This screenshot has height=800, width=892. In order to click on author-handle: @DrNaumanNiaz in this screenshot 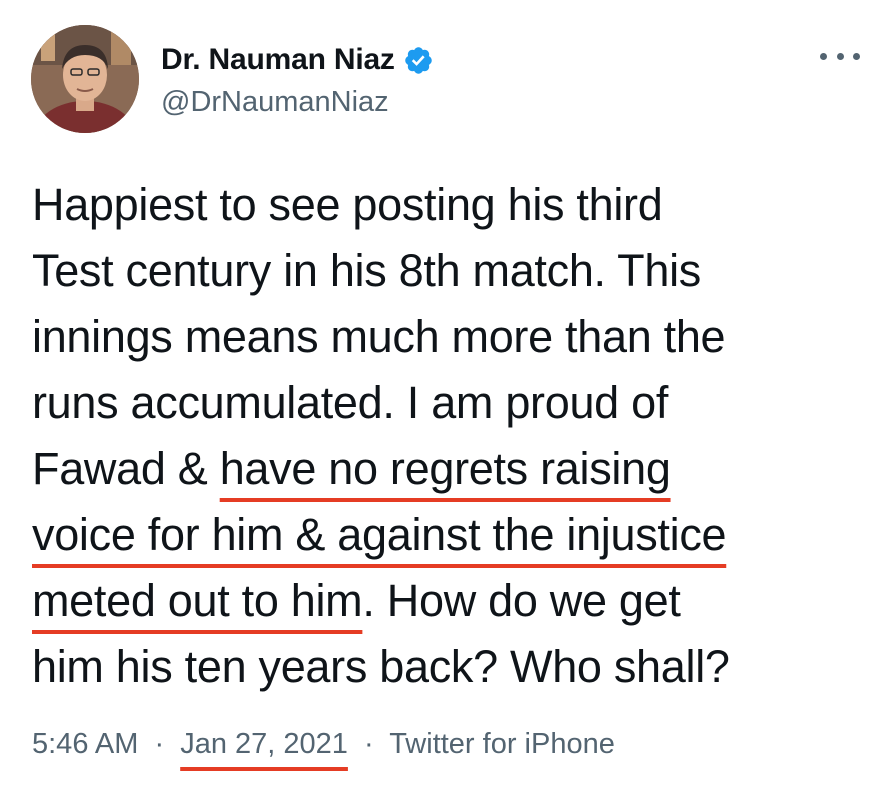, I will do `click(275, 102)`.